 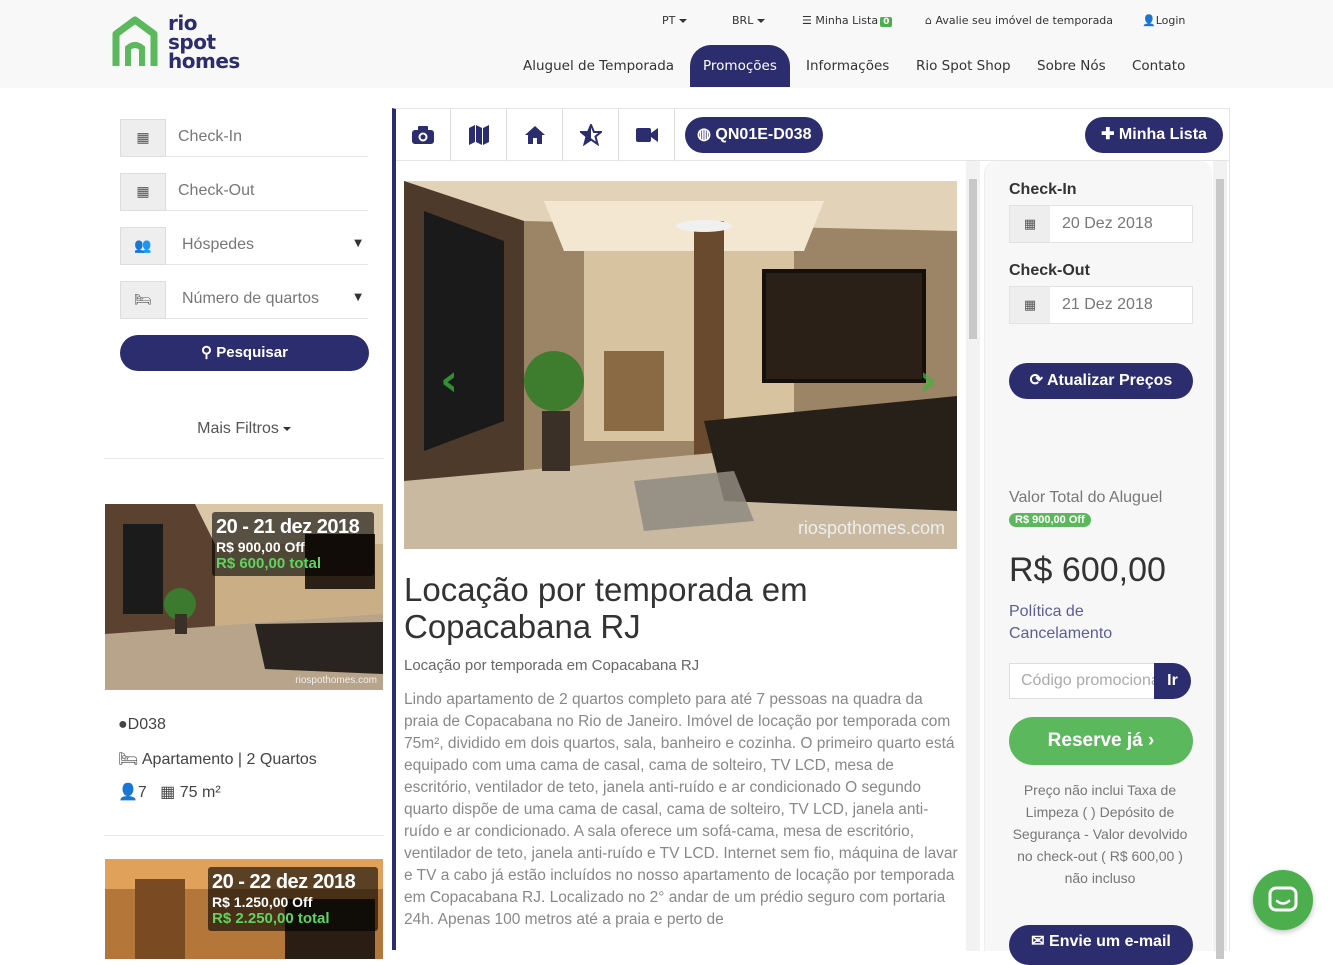 I want to click on email-button: ✉ Envie um e-mail, so click(x=1101, y=945).